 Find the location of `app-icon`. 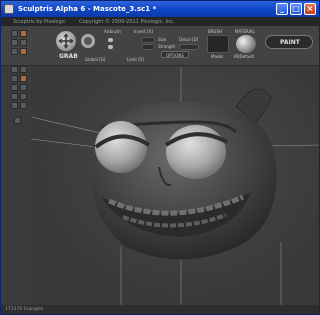

app-icon is located at coordinates (9, 9).